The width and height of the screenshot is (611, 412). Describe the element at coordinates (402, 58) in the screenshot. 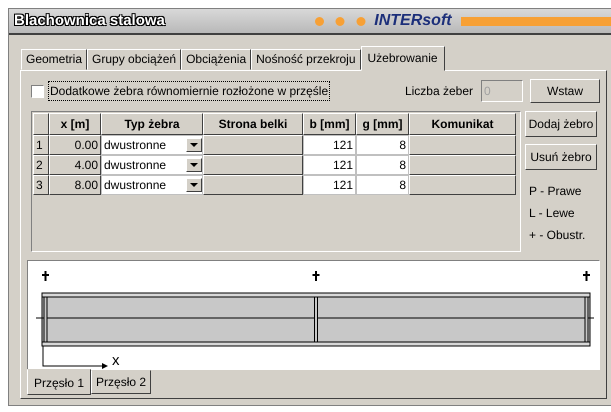

I see `tab: Użebrowanie` at that location.